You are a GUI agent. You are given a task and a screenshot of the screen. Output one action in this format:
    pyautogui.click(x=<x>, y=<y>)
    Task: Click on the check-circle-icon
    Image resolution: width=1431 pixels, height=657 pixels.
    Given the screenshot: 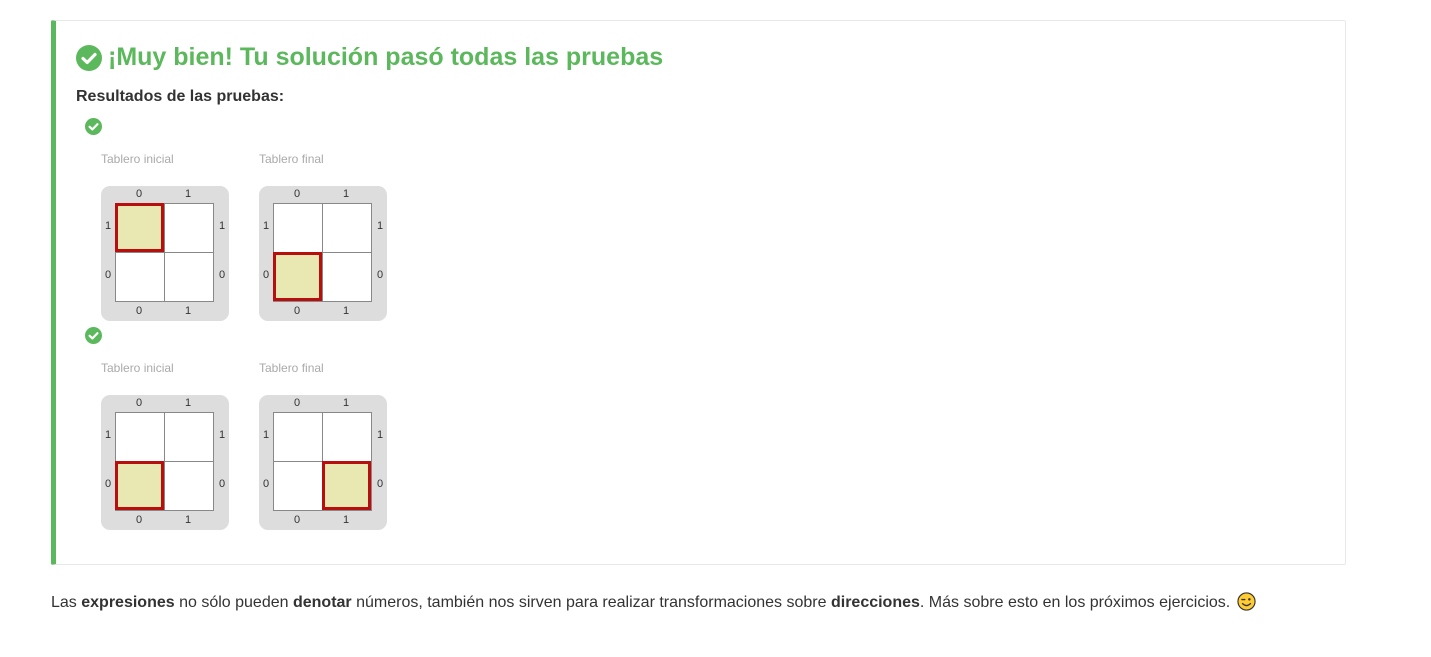 What is the action you would take?
    pyautogui.click(x=89, y=57)
    